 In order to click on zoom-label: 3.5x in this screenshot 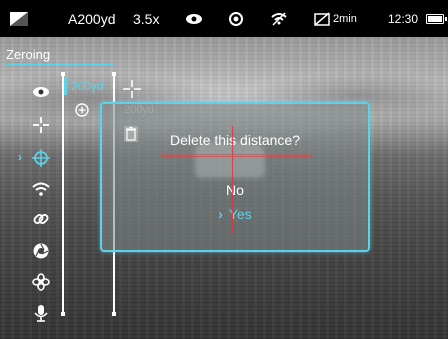, I will do `click(146, 18)`.